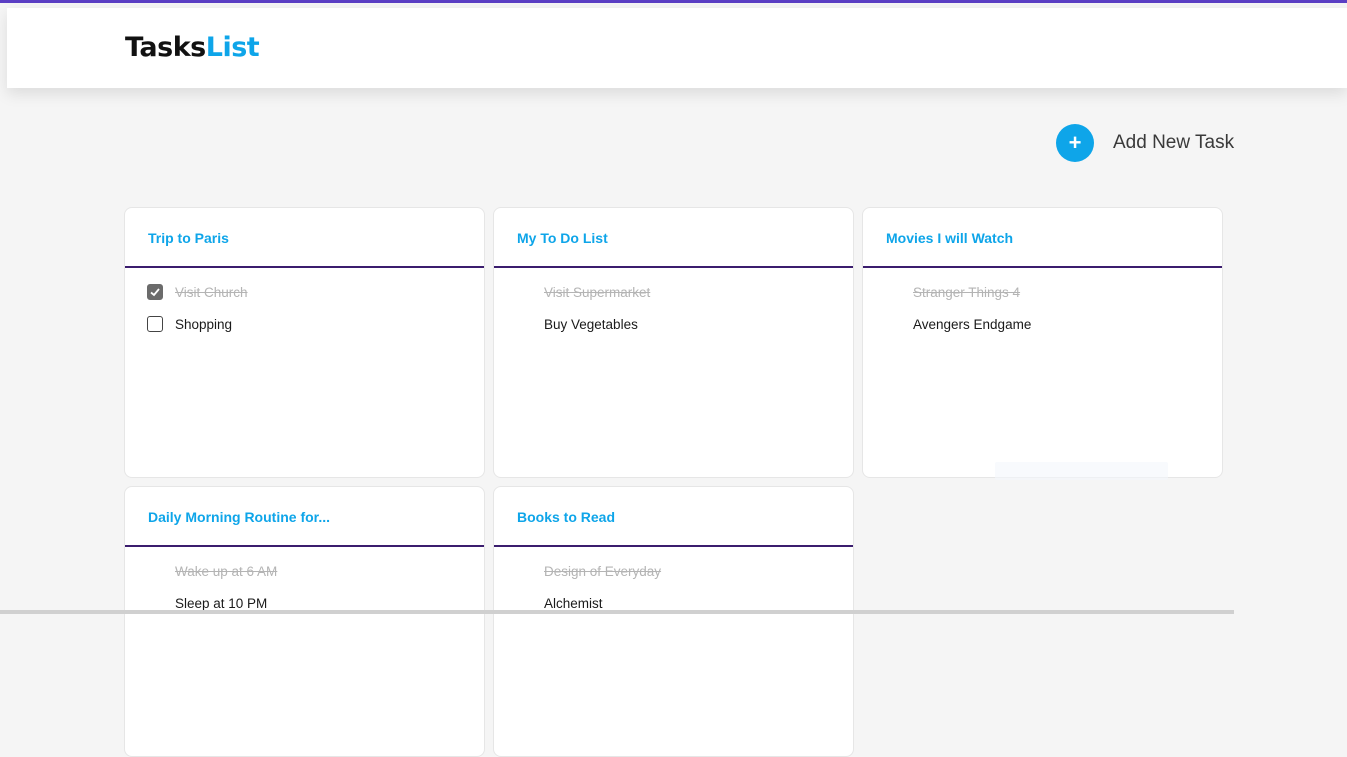 Image resolution: width=1347 pixels, height=757 pixels. I want to click on task-item: Avengers Endgame, so click(958, 324).